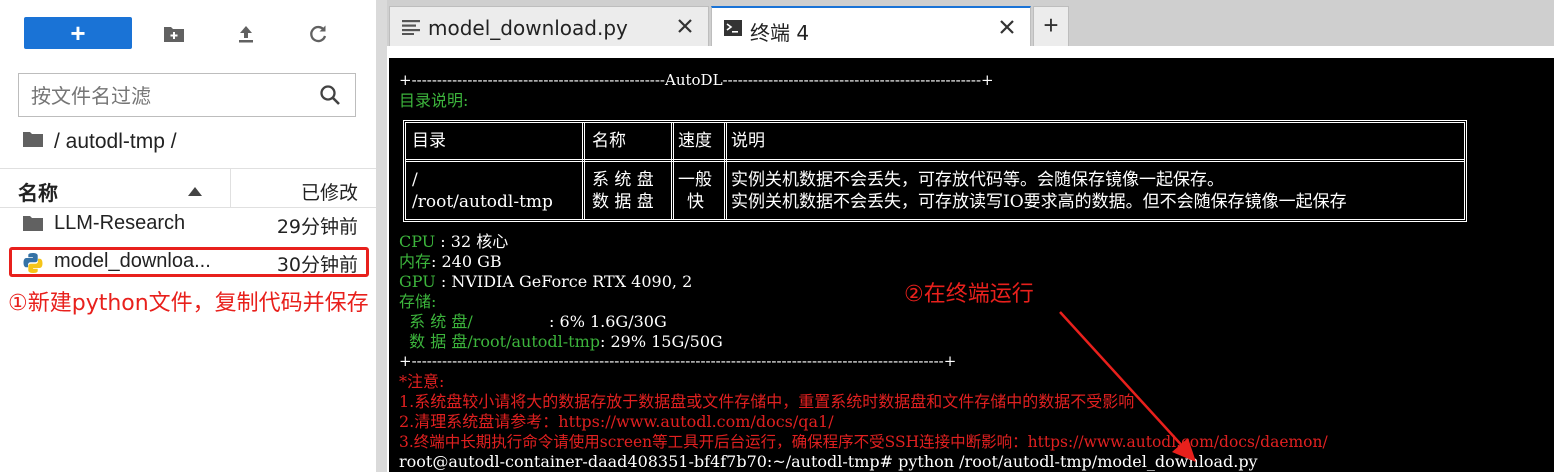  What do you see at coordinates (623, 180) in the screenshot?
I see `table-cell-name1: 系 统 盘` at bounding box center [623, 180].